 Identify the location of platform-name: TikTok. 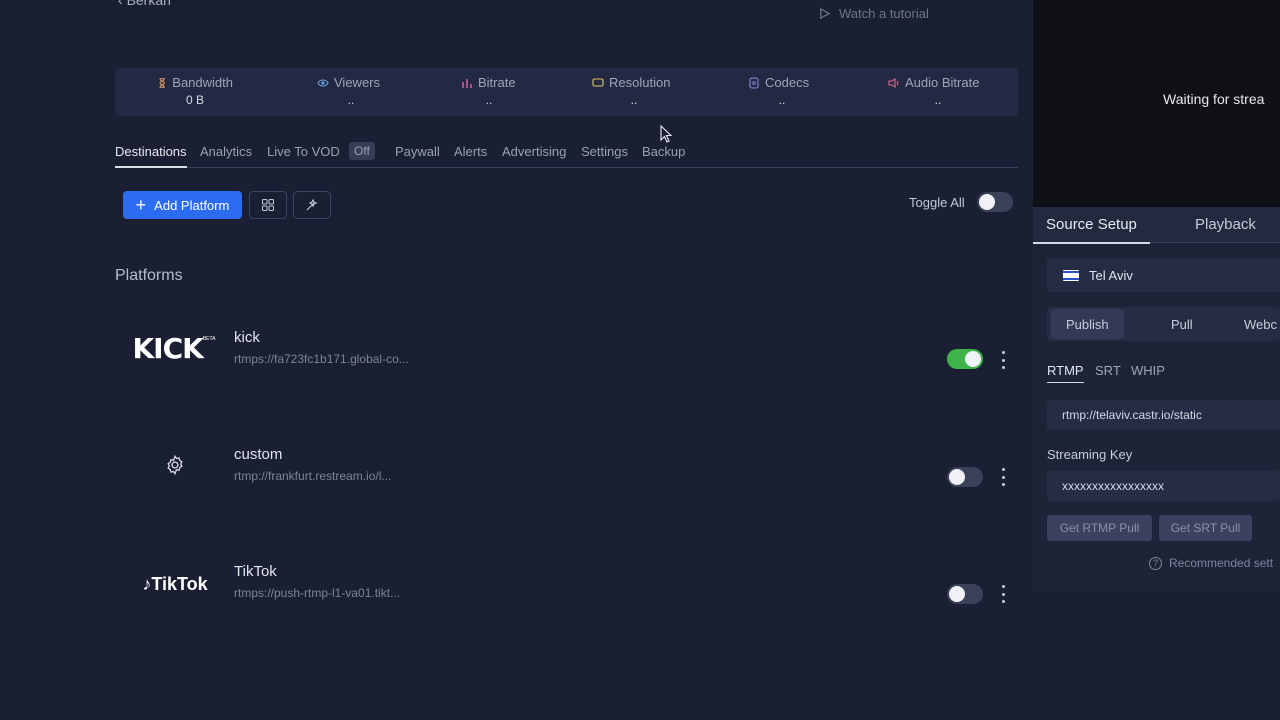
(255, 571).